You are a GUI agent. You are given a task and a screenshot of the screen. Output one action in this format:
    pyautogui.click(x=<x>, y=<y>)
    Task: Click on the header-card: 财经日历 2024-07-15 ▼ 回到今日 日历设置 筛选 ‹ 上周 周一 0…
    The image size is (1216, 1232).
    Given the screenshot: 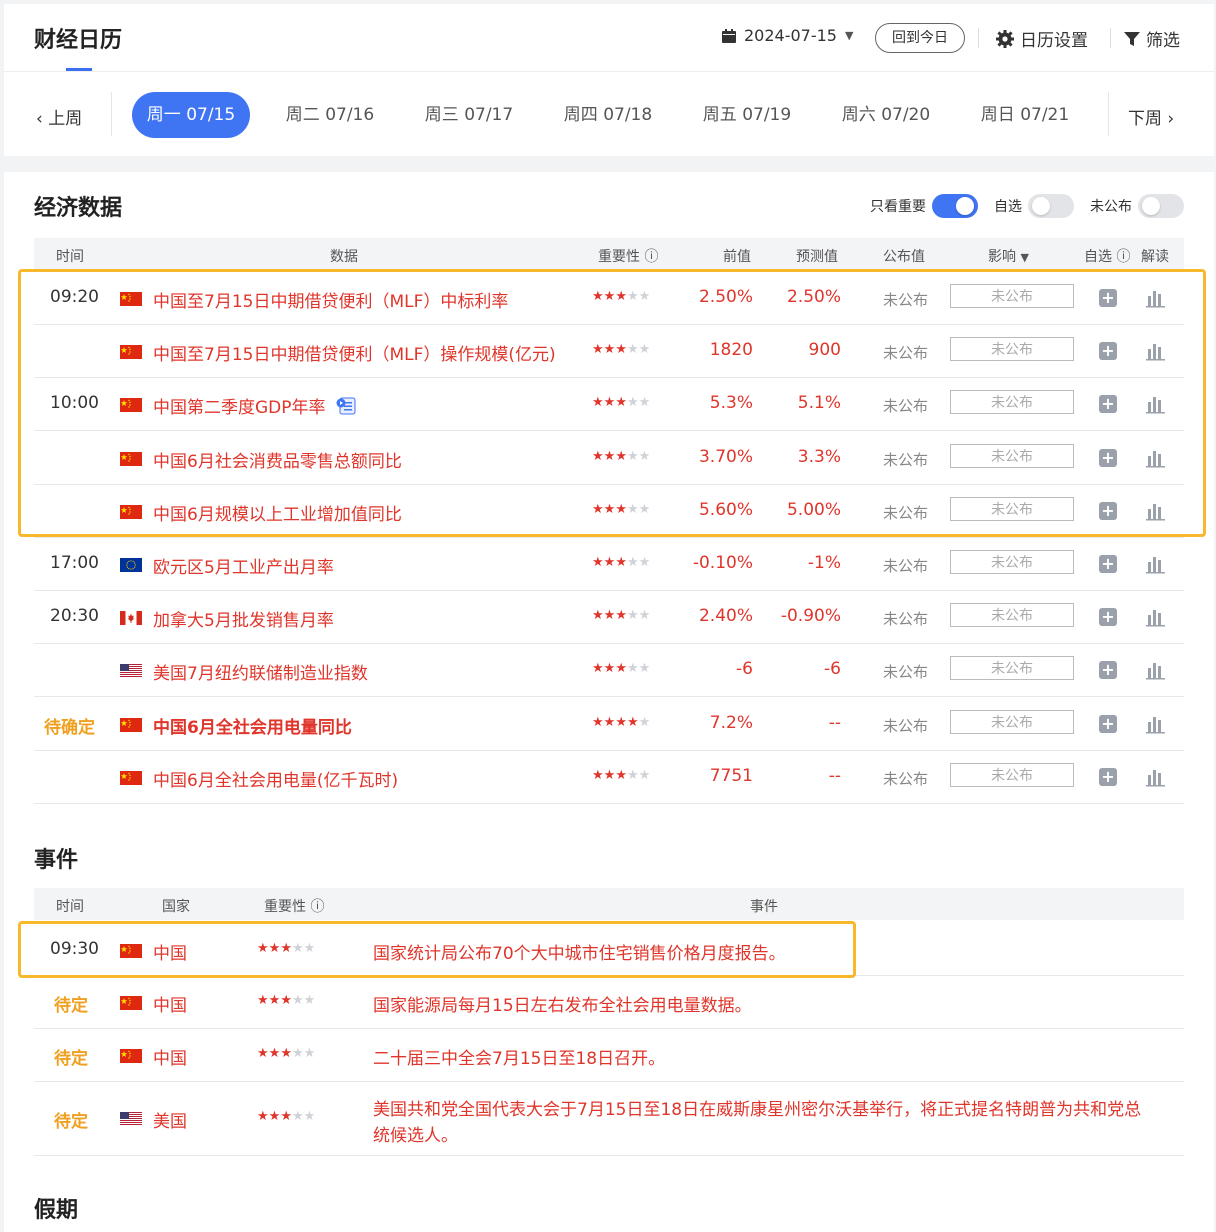 What is the action you would take?
    pyautogui.click(x=609, y=80)
    